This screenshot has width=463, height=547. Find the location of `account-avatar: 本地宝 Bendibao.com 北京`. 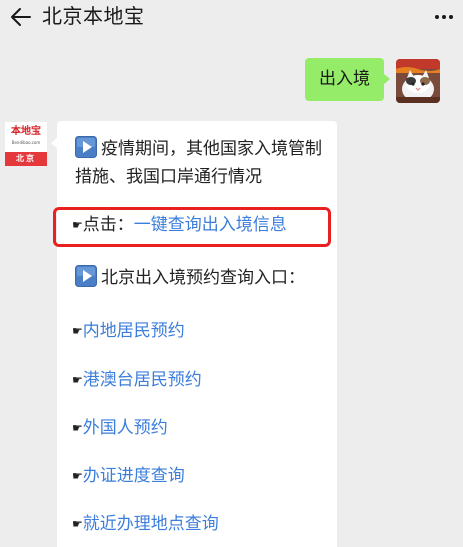

account-avatar: 本地宝 Bendibao.com 北京 is located at coordinates (26, 144).